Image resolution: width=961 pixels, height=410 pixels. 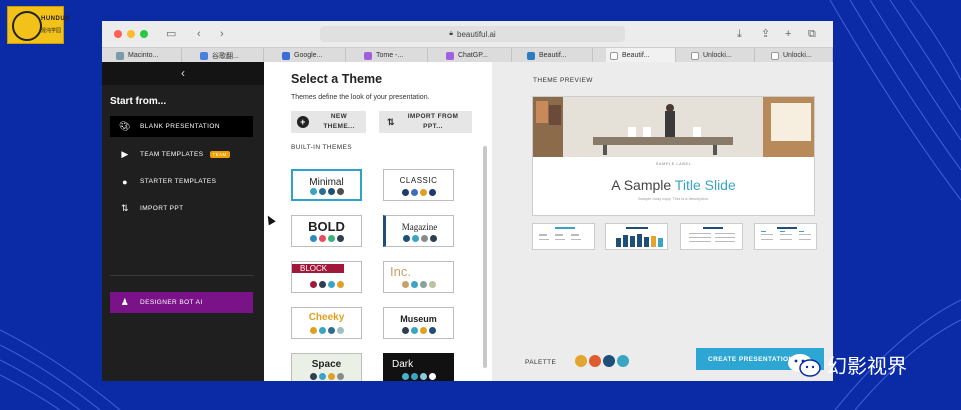 I want to click on share-icon: ⇪, so click(x=765, y=34).